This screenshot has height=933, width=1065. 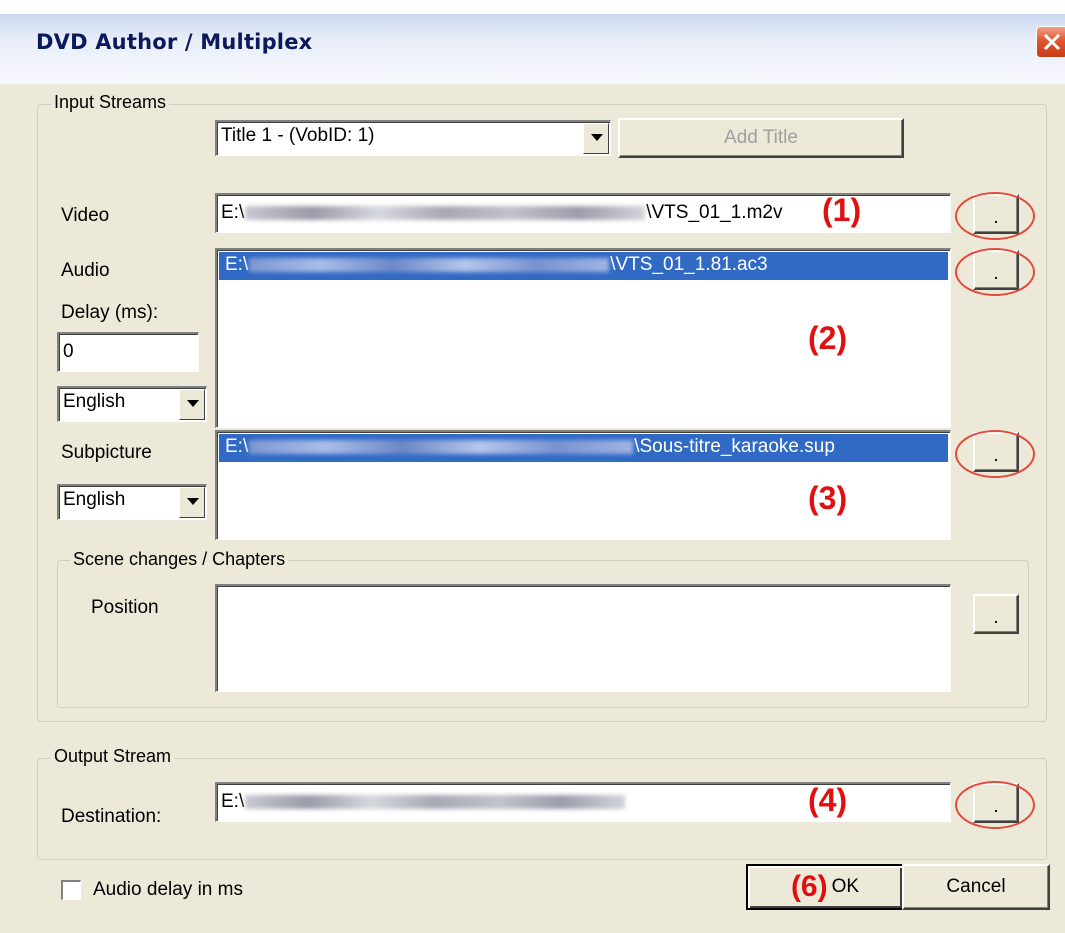 I want to click on ok-button: (6) OK, so click(x=825, y=887).